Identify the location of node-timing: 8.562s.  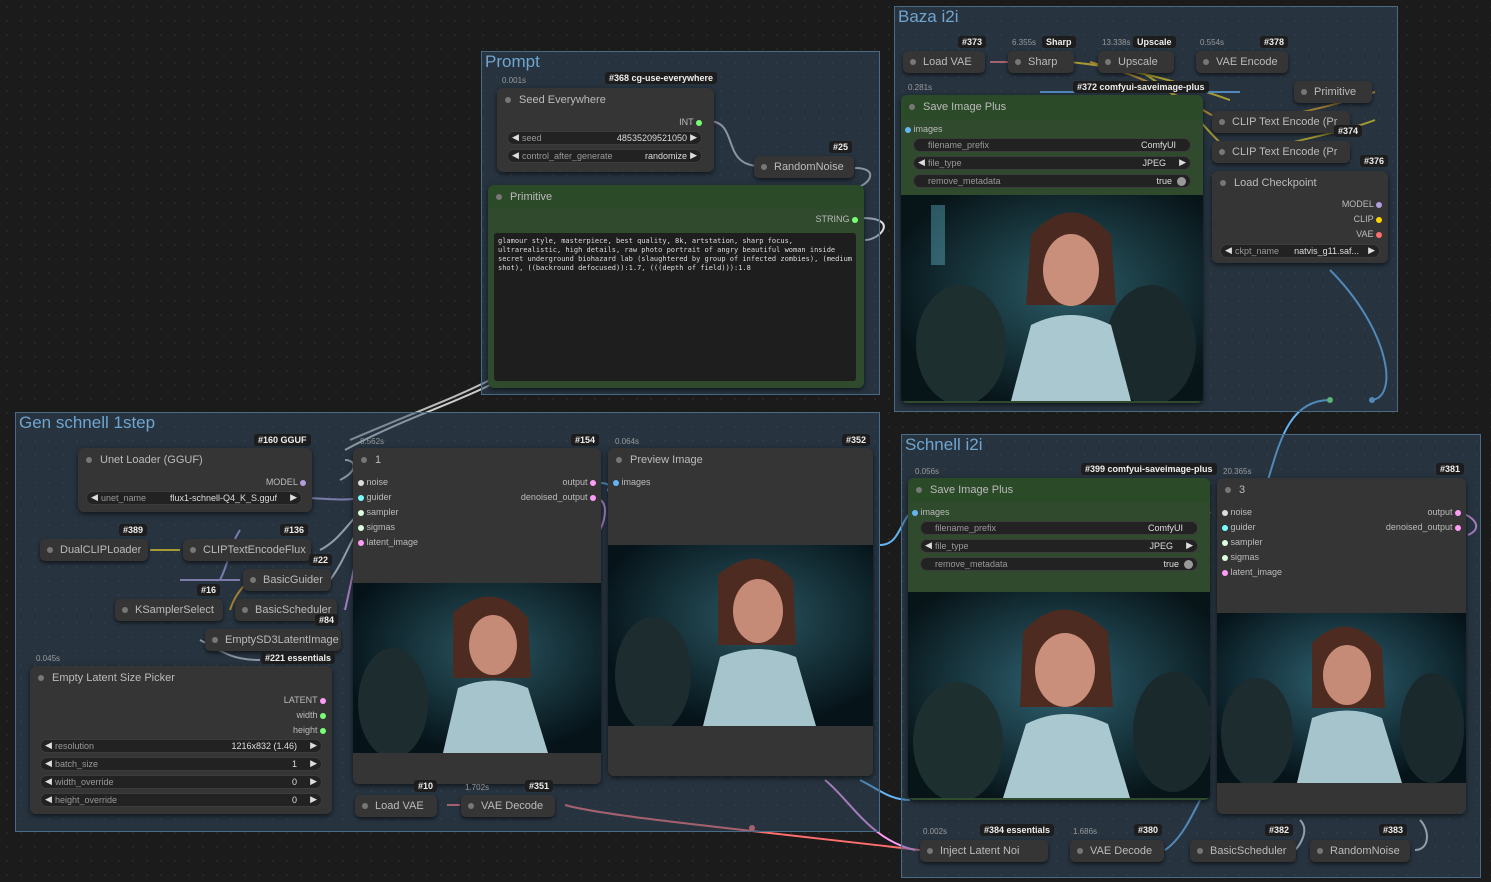
(372, 441).